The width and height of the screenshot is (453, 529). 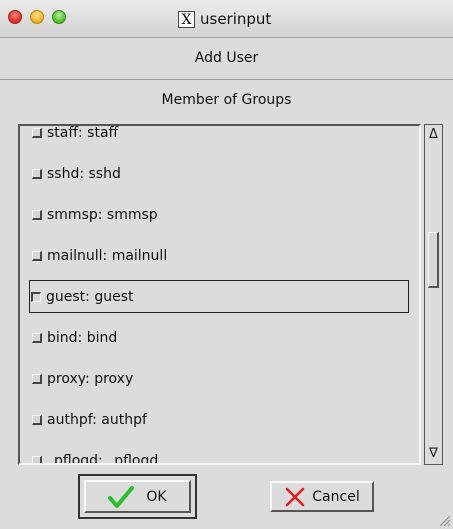 What do you see at coordinates (90, 378) in the screenshot?
I see `group-item-label: proxy` at bounding box center [90, 378].